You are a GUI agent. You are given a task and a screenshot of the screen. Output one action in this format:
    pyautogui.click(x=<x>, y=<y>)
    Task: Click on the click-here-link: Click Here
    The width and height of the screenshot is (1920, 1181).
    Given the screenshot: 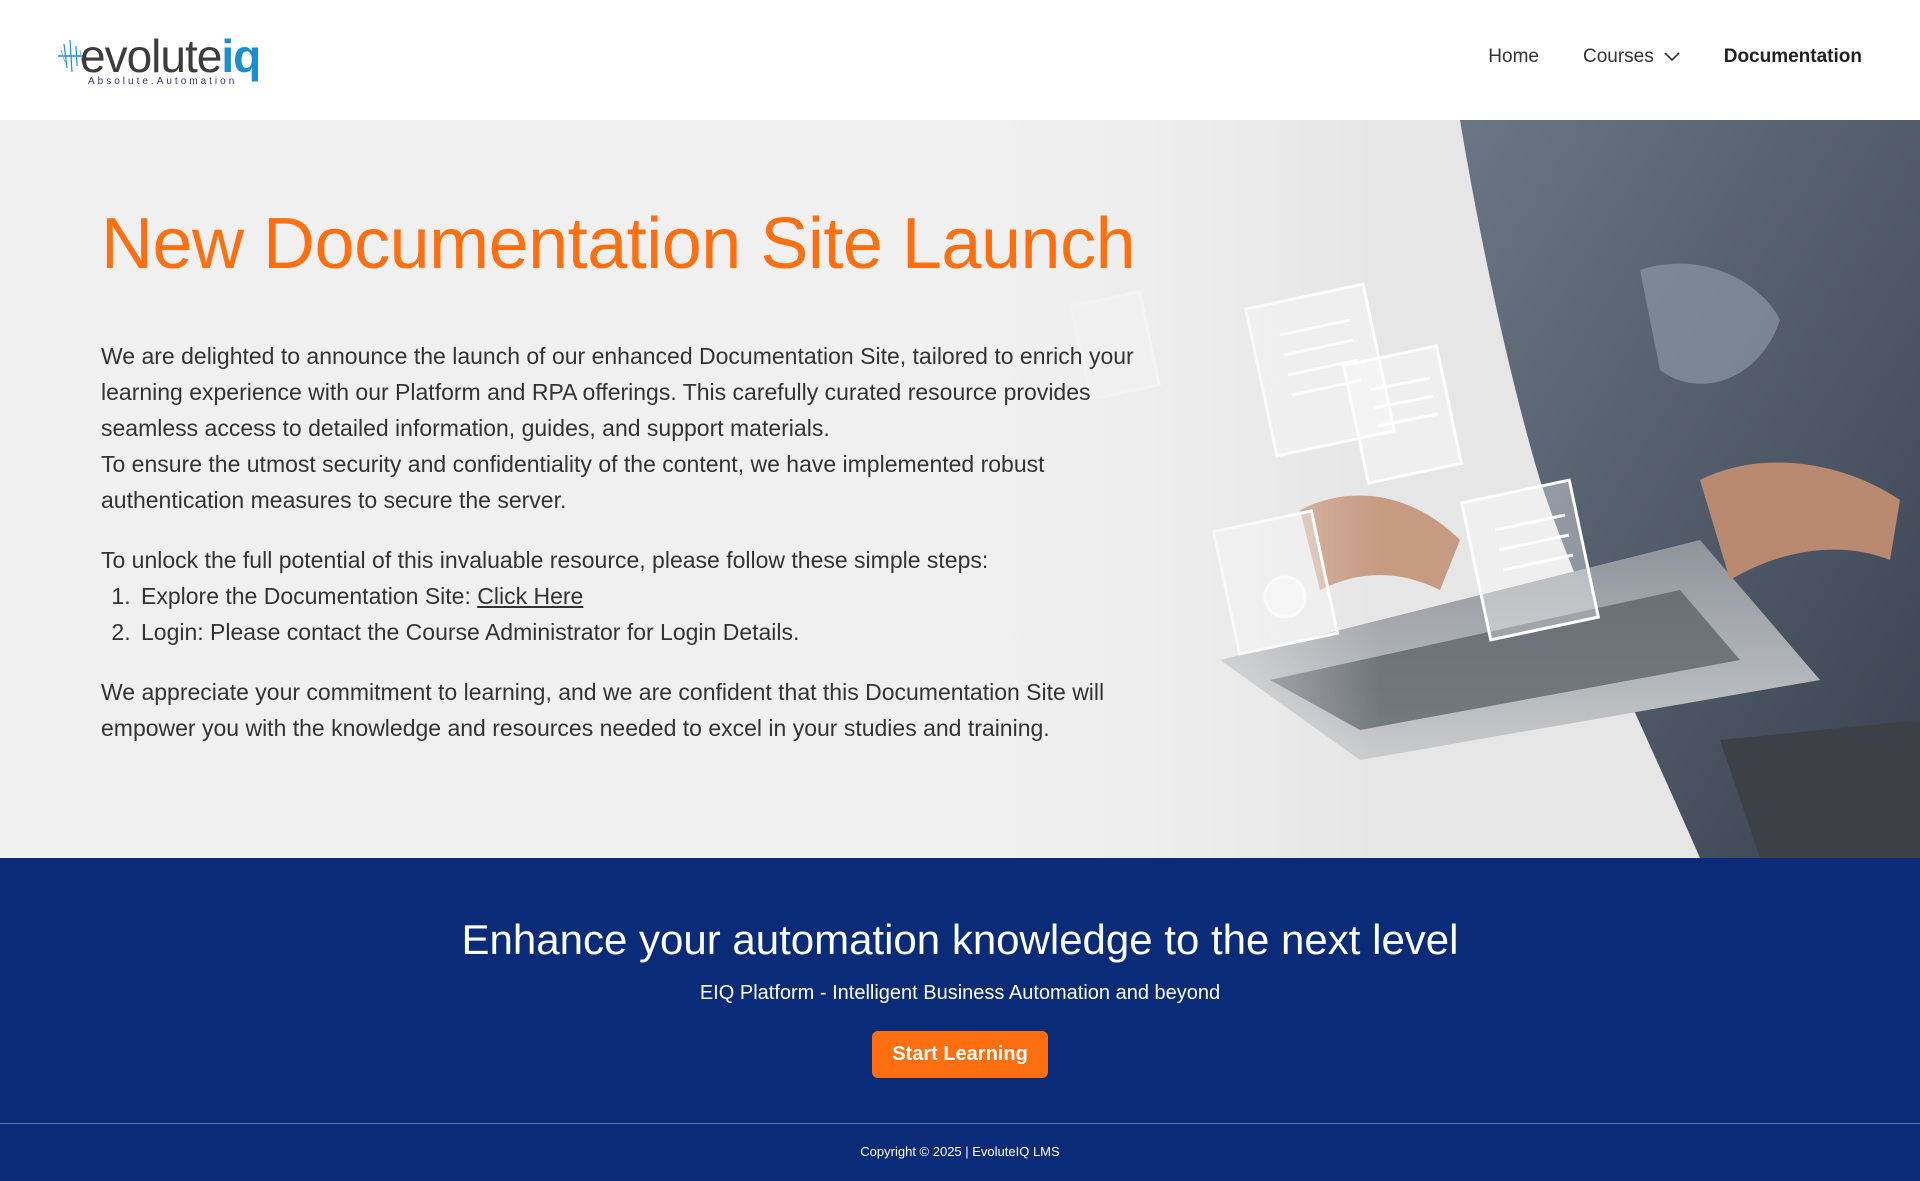 What is the action you would take?
    pyautogui.click(x=530, y=596)
    